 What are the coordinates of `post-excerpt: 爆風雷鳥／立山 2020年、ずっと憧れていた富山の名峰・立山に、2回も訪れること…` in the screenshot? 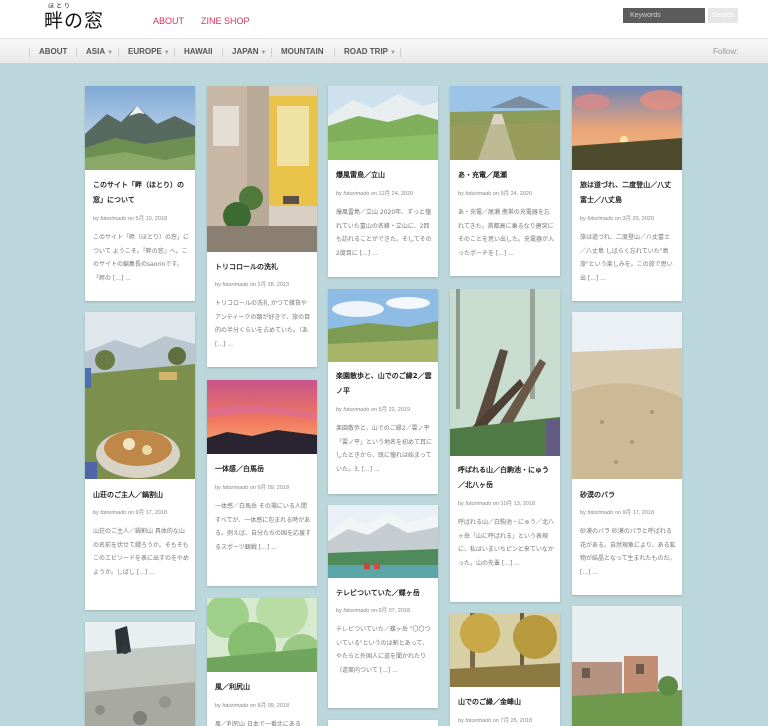 It's located at (384, 233).